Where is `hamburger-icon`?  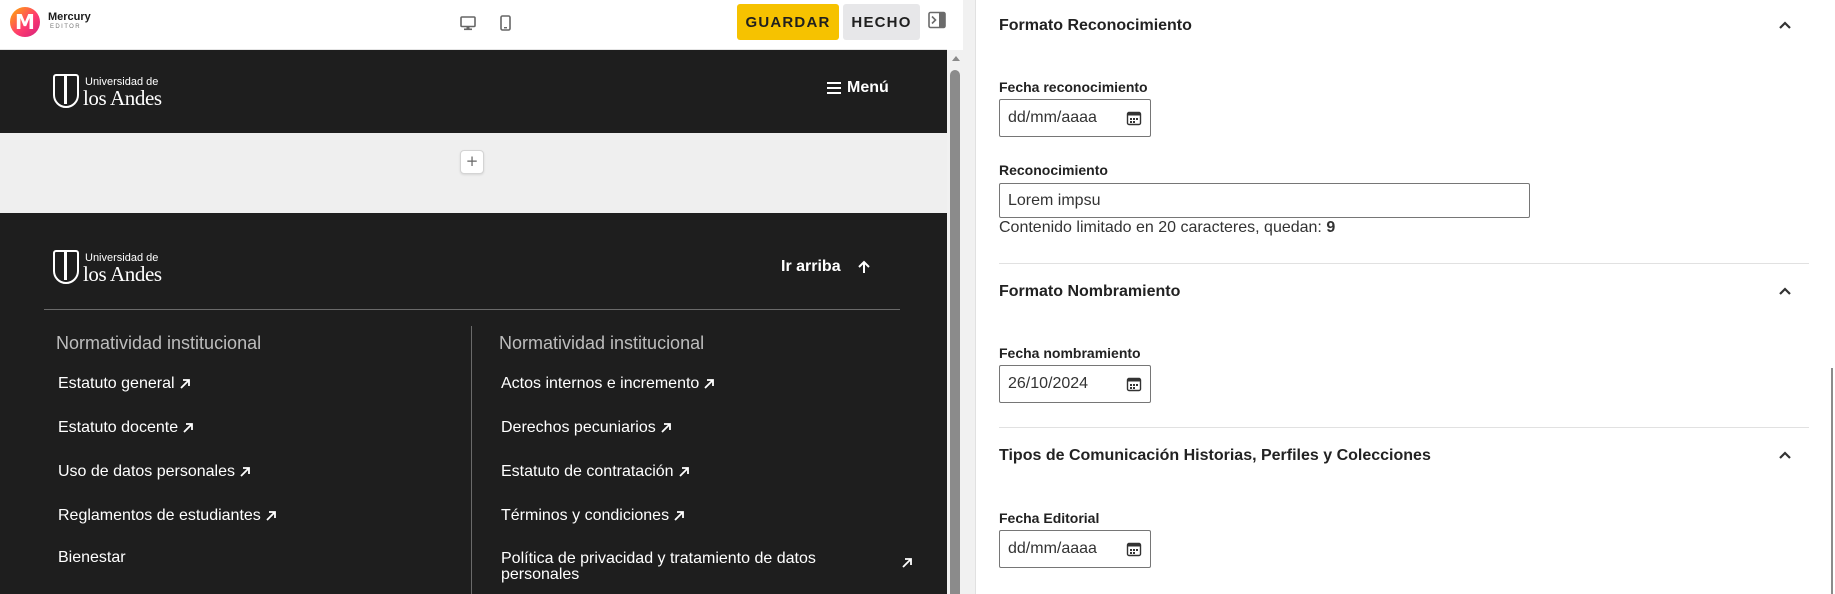 hamburger-icon is located at coordinates (834, 88).